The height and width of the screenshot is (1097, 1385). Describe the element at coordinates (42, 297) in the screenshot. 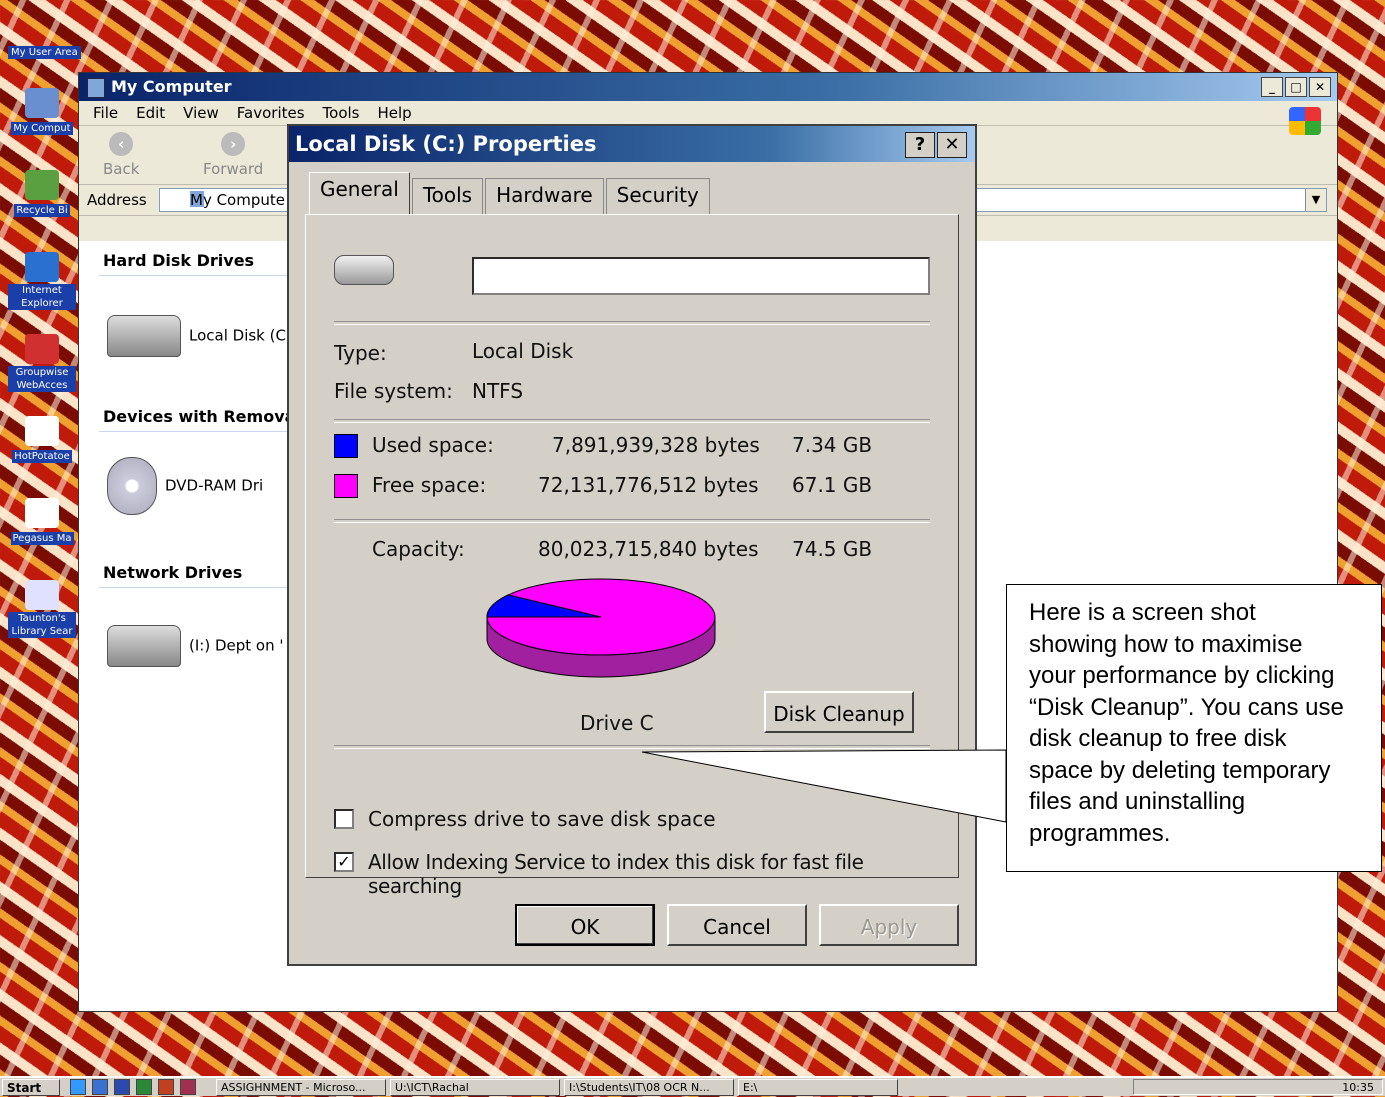

I see `desktop-icon-label: Internet Explorer` at that location.